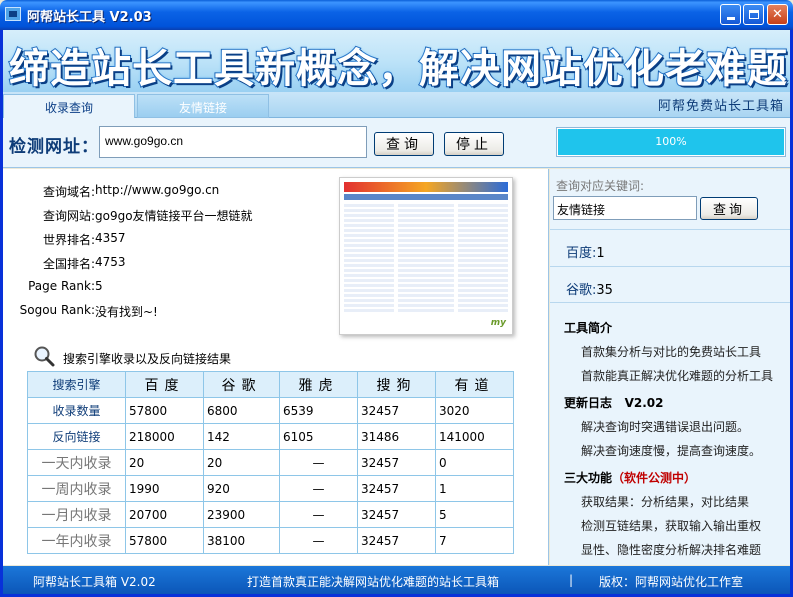 The width and height of the screenshot is (793, 597). Describe the element at coordinates (474, 540) in the screenshot. I see `table-cell: 7` at that location.